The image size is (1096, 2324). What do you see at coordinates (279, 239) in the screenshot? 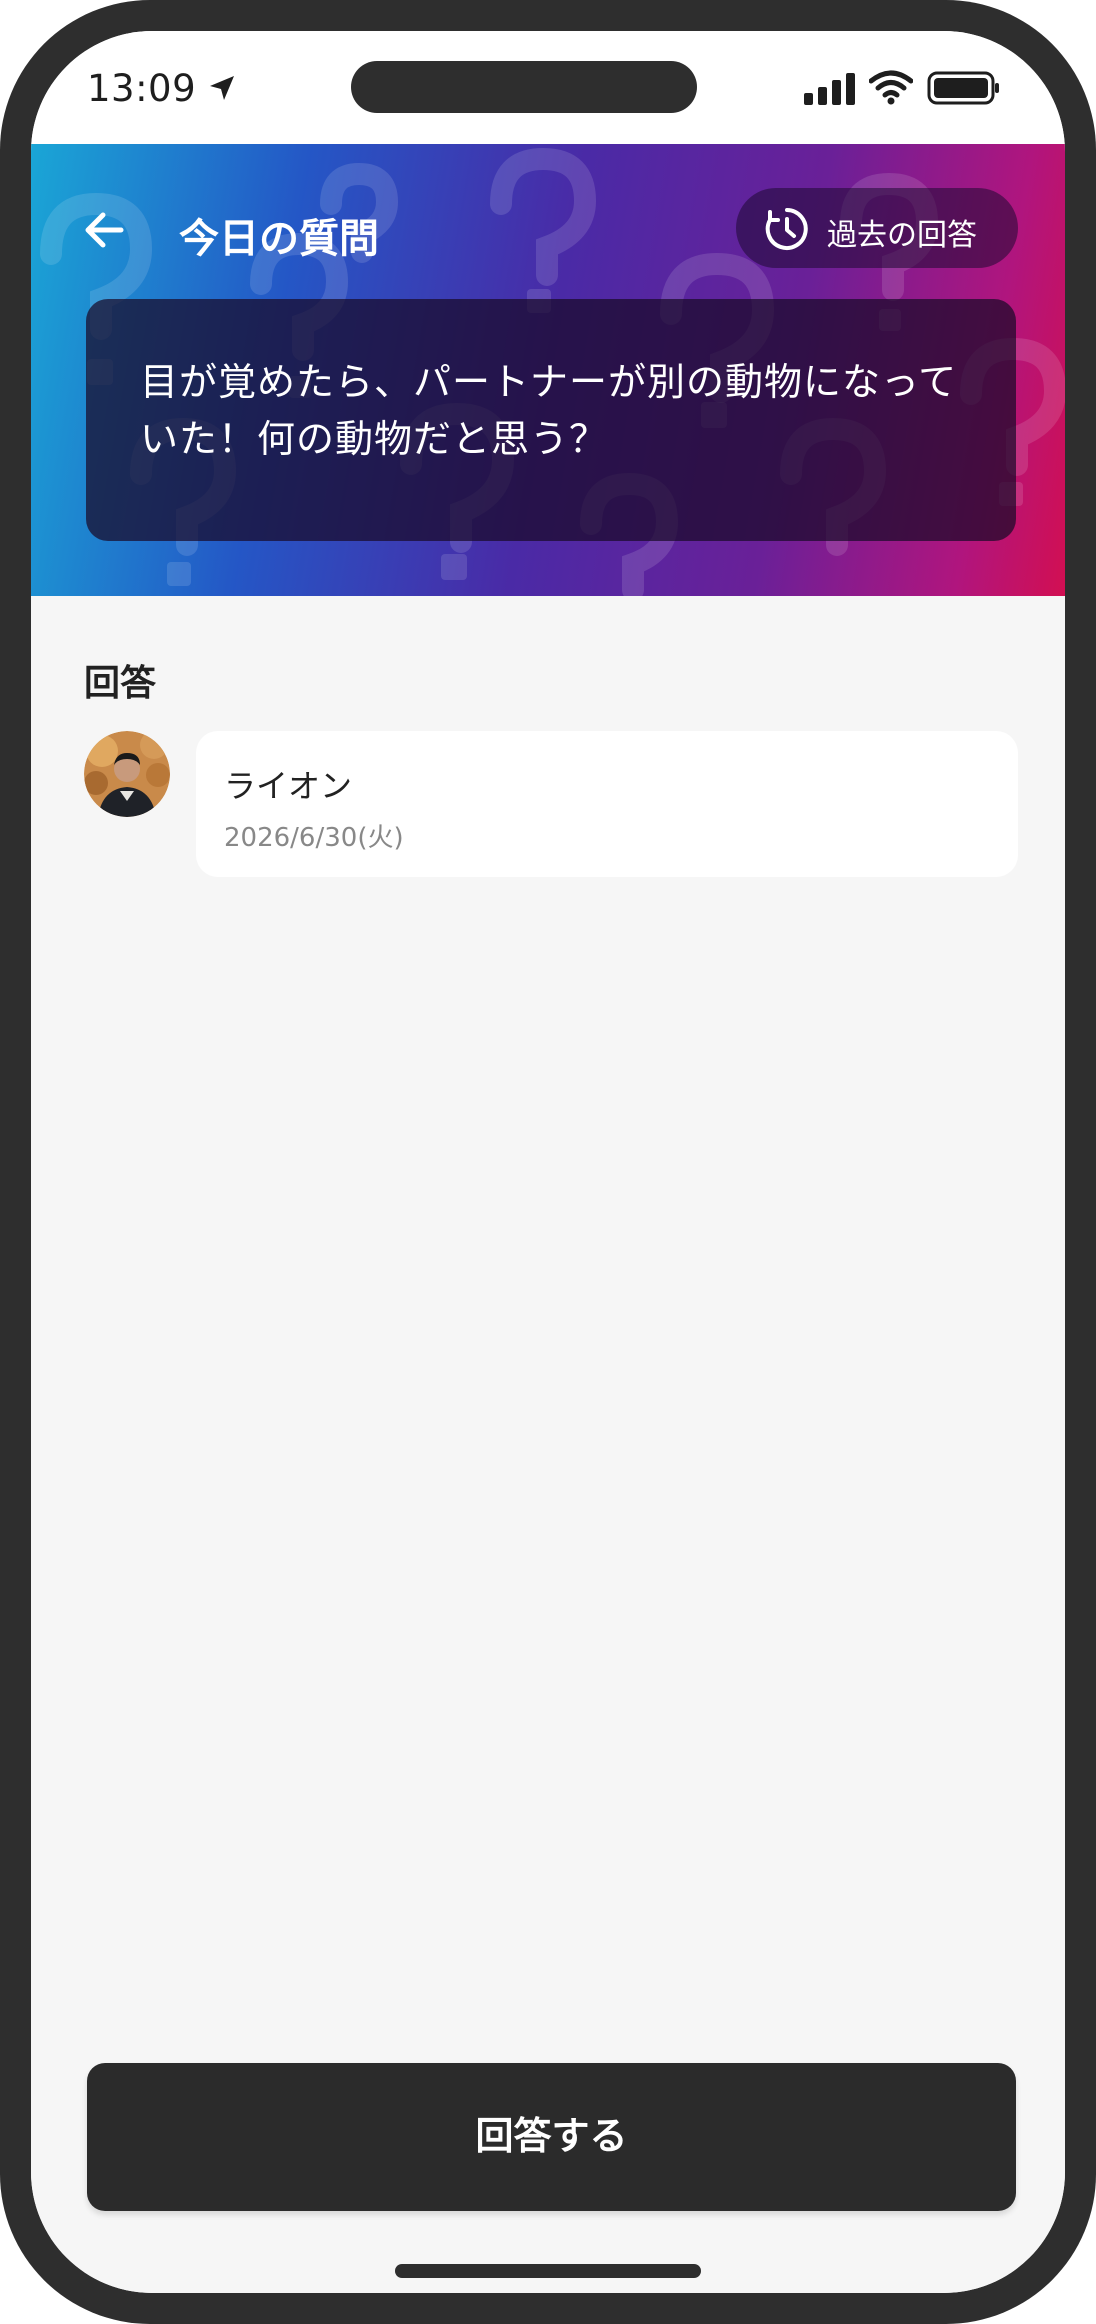
I see `page-title: 今日の質問` at bounding box center [279, 239].